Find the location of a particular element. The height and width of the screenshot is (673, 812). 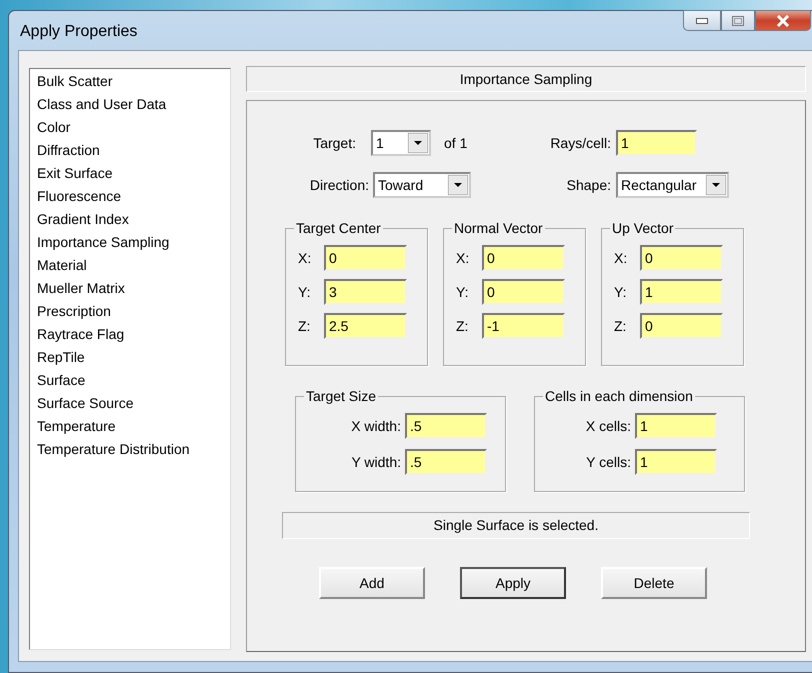

panel-header: Importance Sampling is located at coordinates (526, 79).